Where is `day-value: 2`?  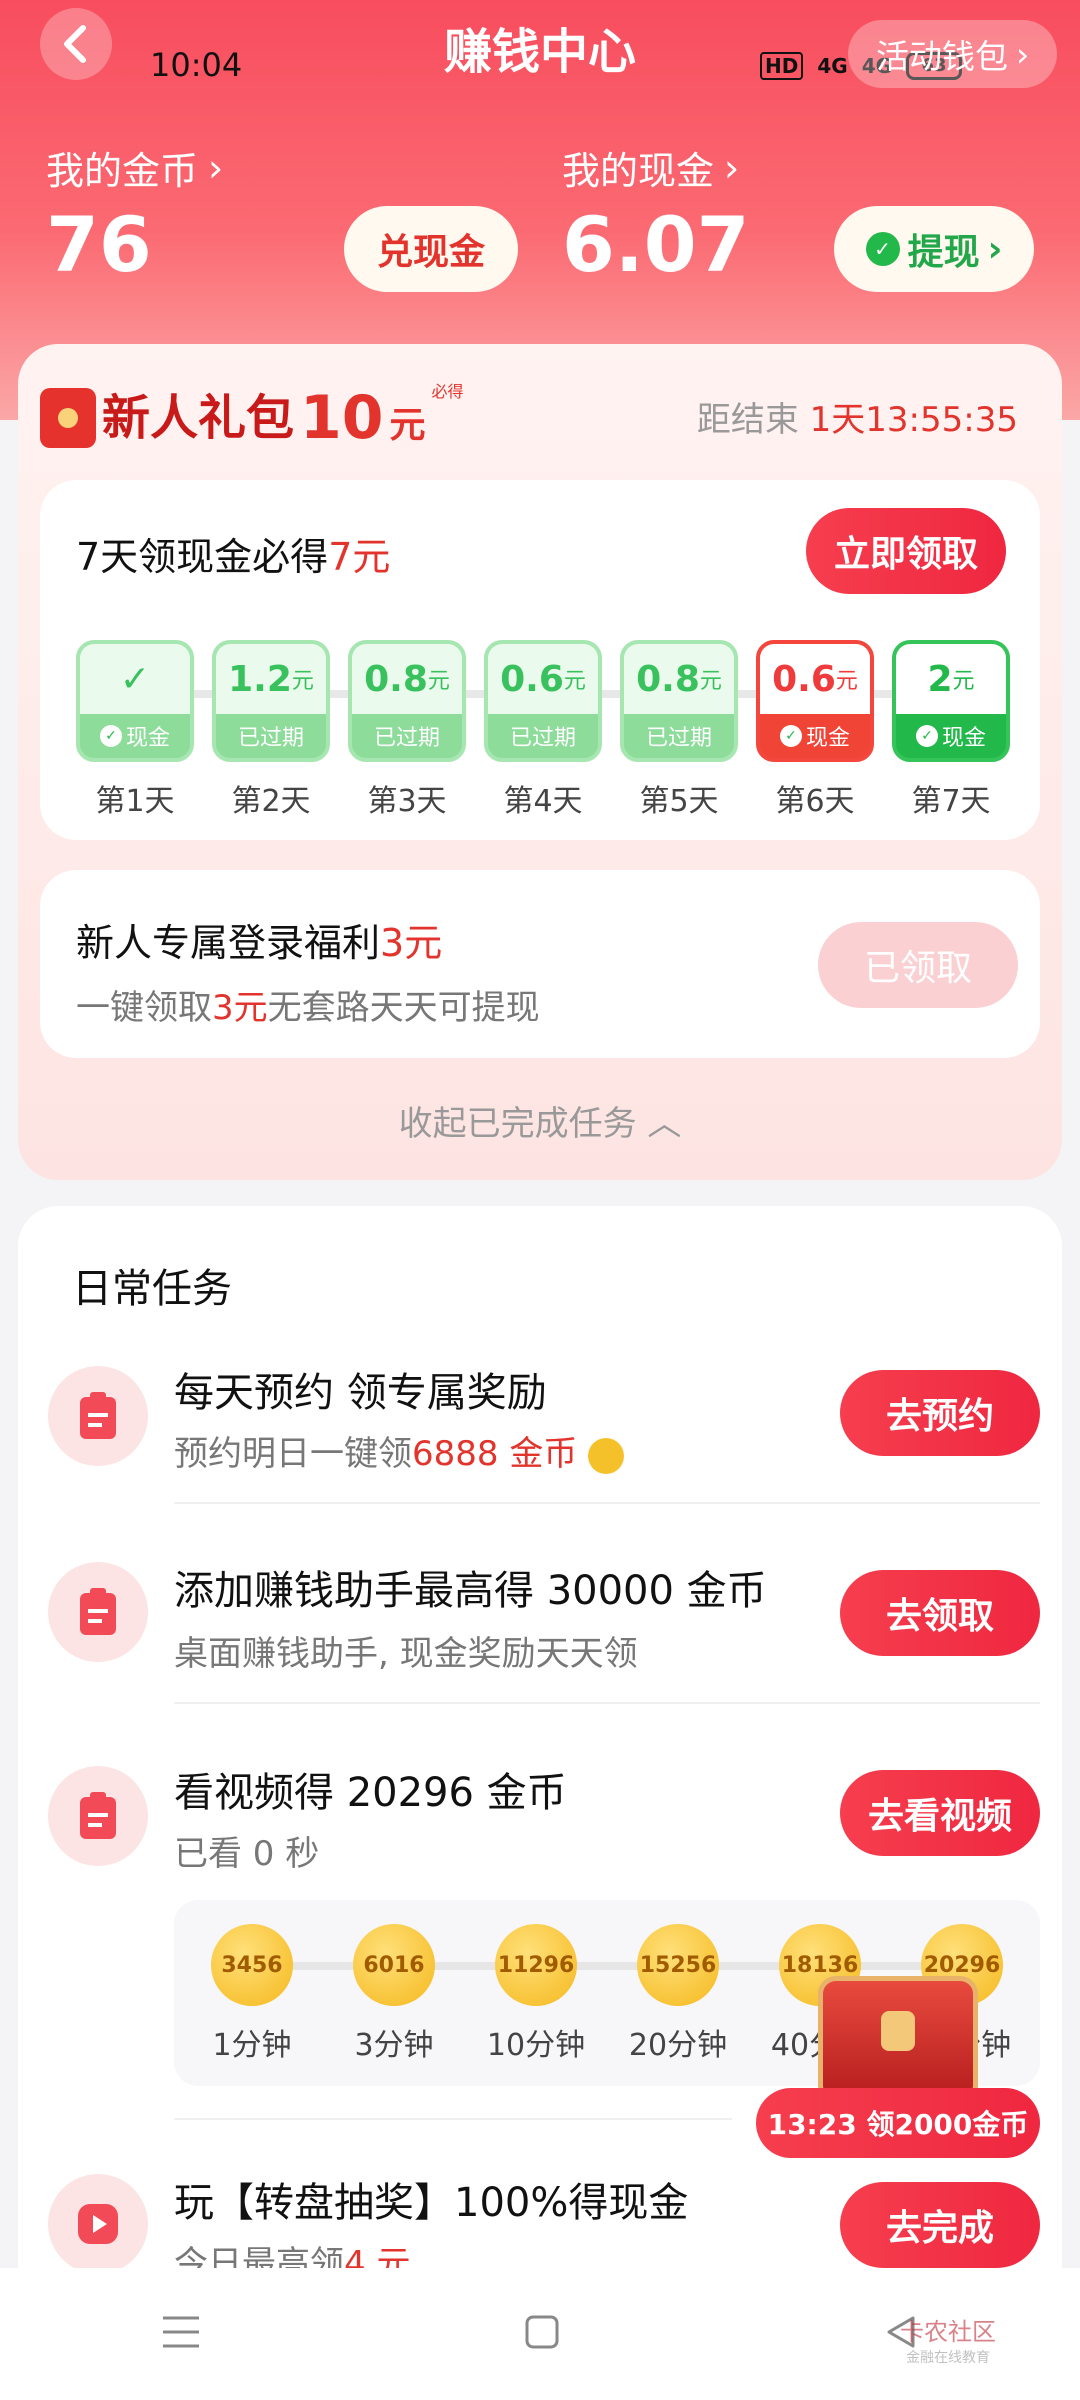 day-value: 2 is located at coordinates (940, 679).